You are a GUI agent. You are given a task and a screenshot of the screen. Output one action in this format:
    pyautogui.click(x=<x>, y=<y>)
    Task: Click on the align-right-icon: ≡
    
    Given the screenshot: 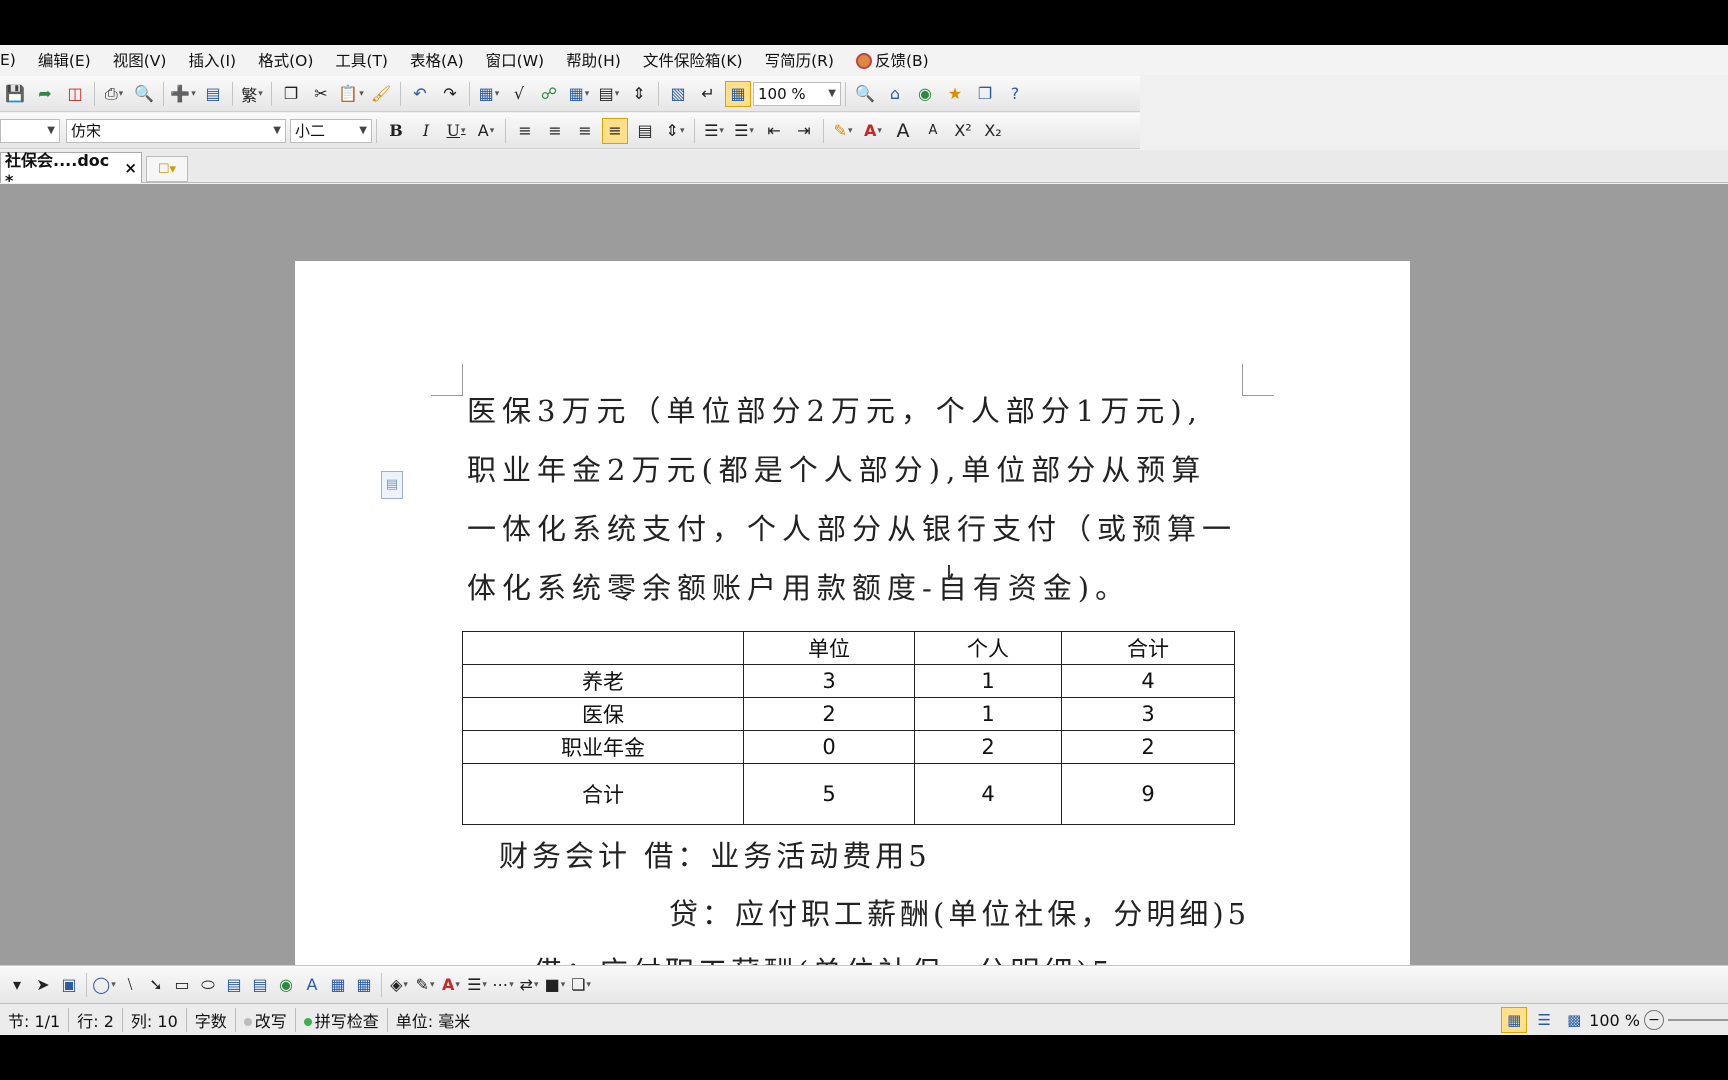 What is the action you would take?
    pyautogui.click(x=585, y=131)
    